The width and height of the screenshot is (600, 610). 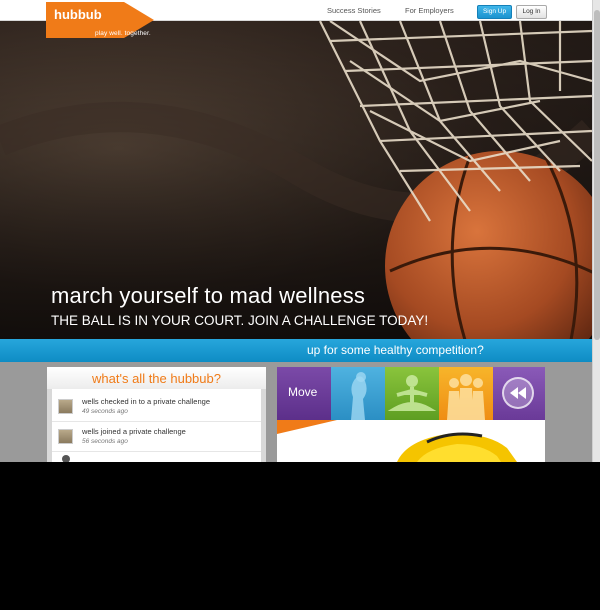 I want to click on meditation-icon, so click(x=412, y=393).